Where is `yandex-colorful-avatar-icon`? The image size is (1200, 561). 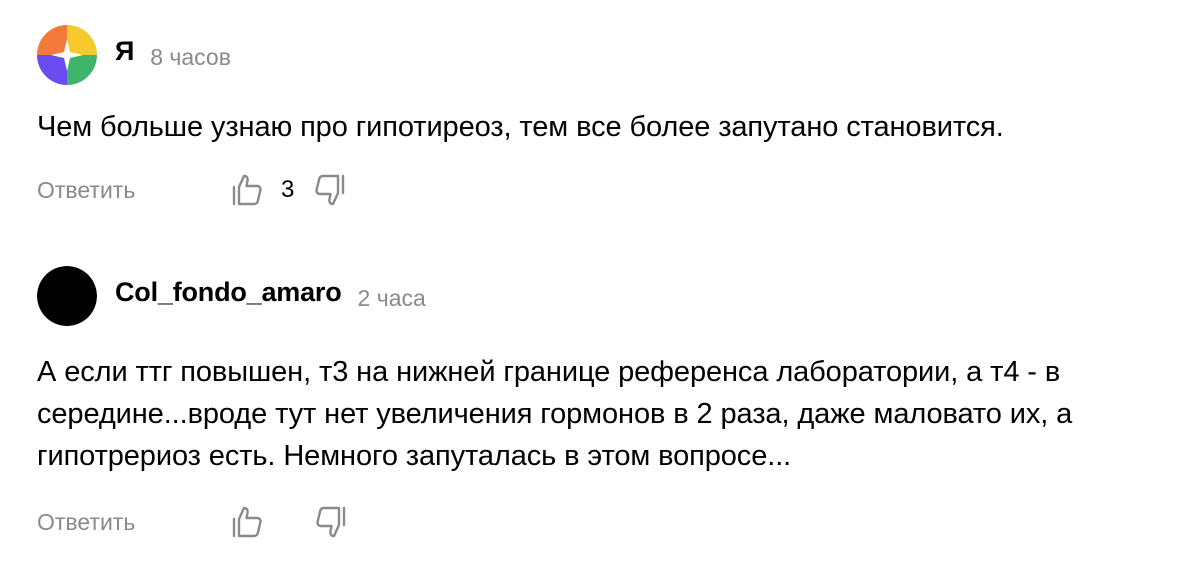 yandex-colorful-avatar-icon is located at coordinates (67, 55).